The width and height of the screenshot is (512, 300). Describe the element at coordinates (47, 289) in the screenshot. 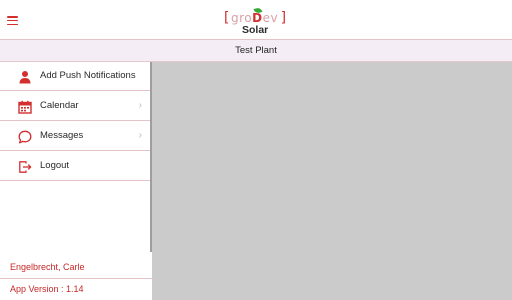

I see `app-version: App Version : 1.14` at that location.